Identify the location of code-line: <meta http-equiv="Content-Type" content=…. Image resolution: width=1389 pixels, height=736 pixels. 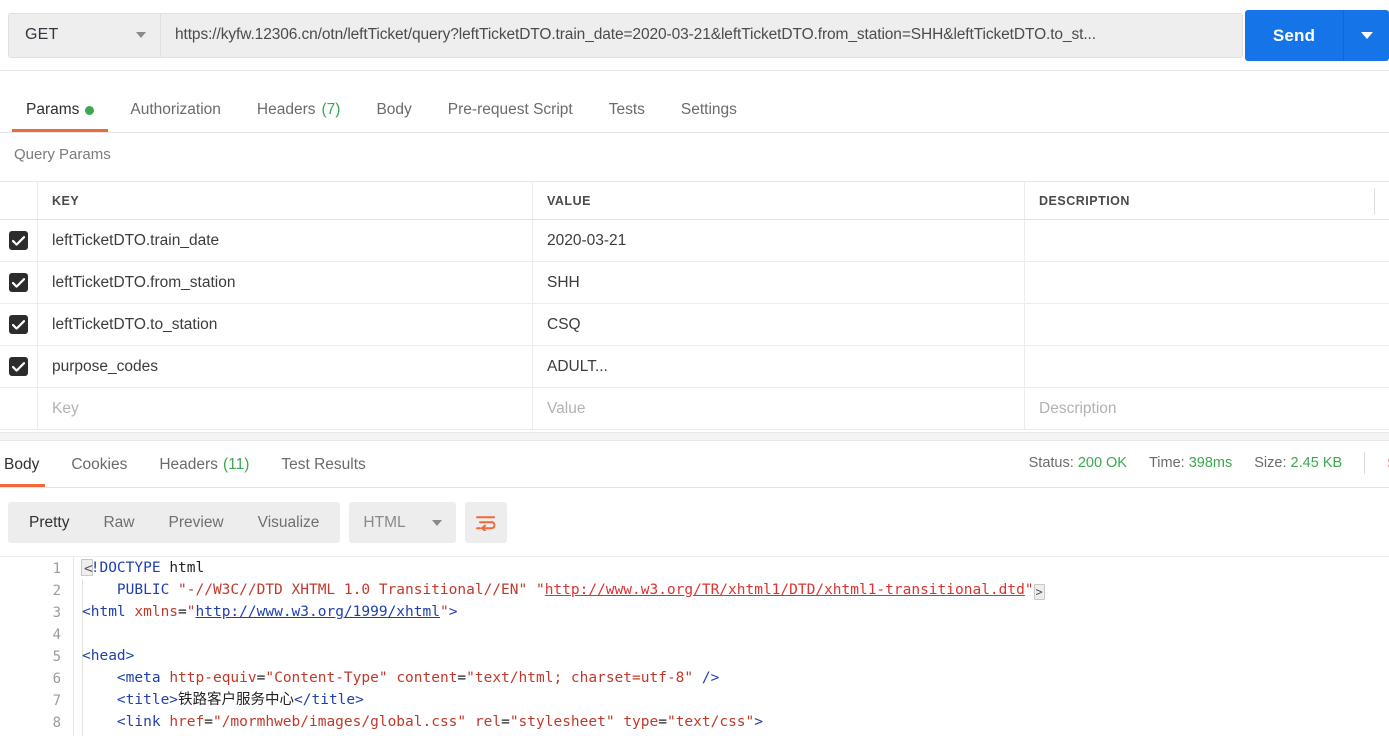
(563, 678).